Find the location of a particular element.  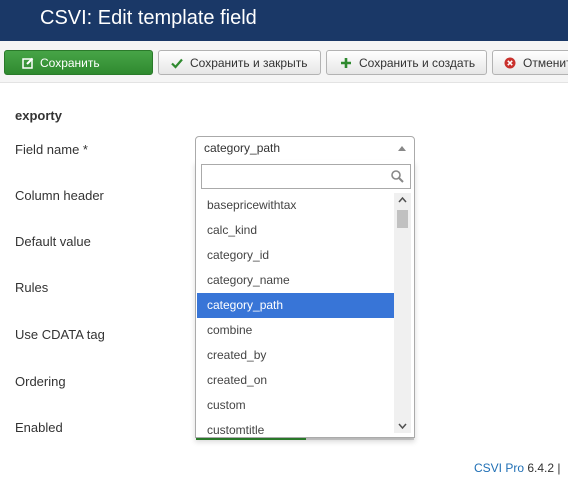

scroll-up-icon is located at coordinates (402, 200).